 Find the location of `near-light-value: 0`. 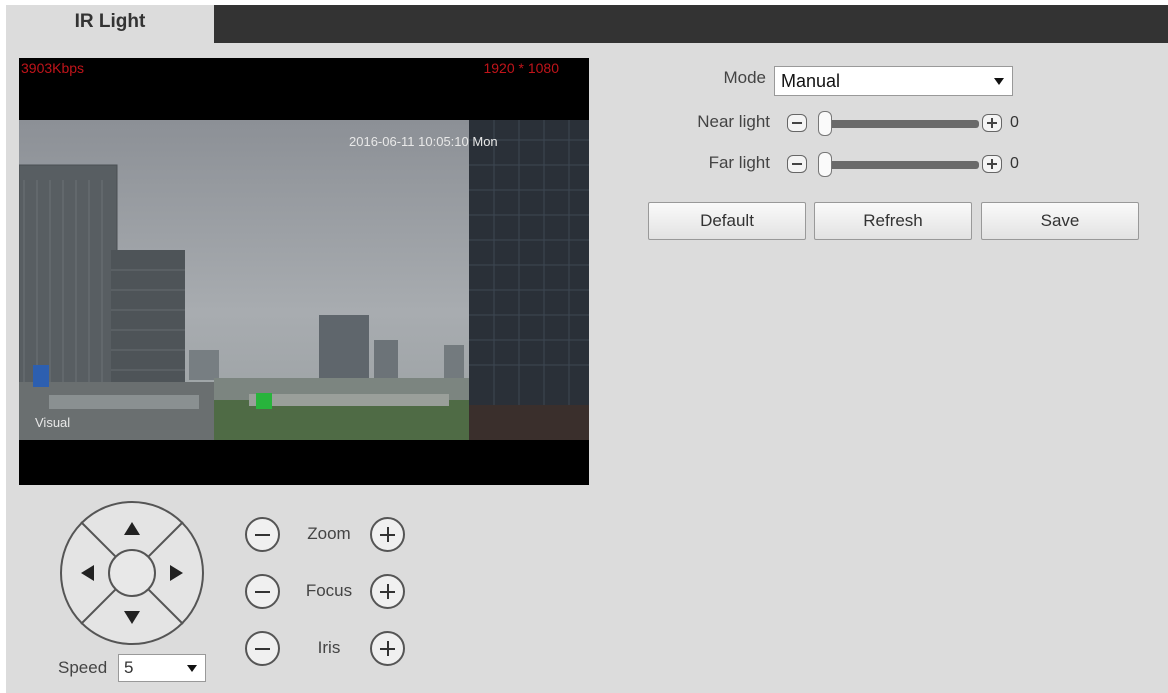

near-light-value: 0 is located at coordinates (1014, 122).